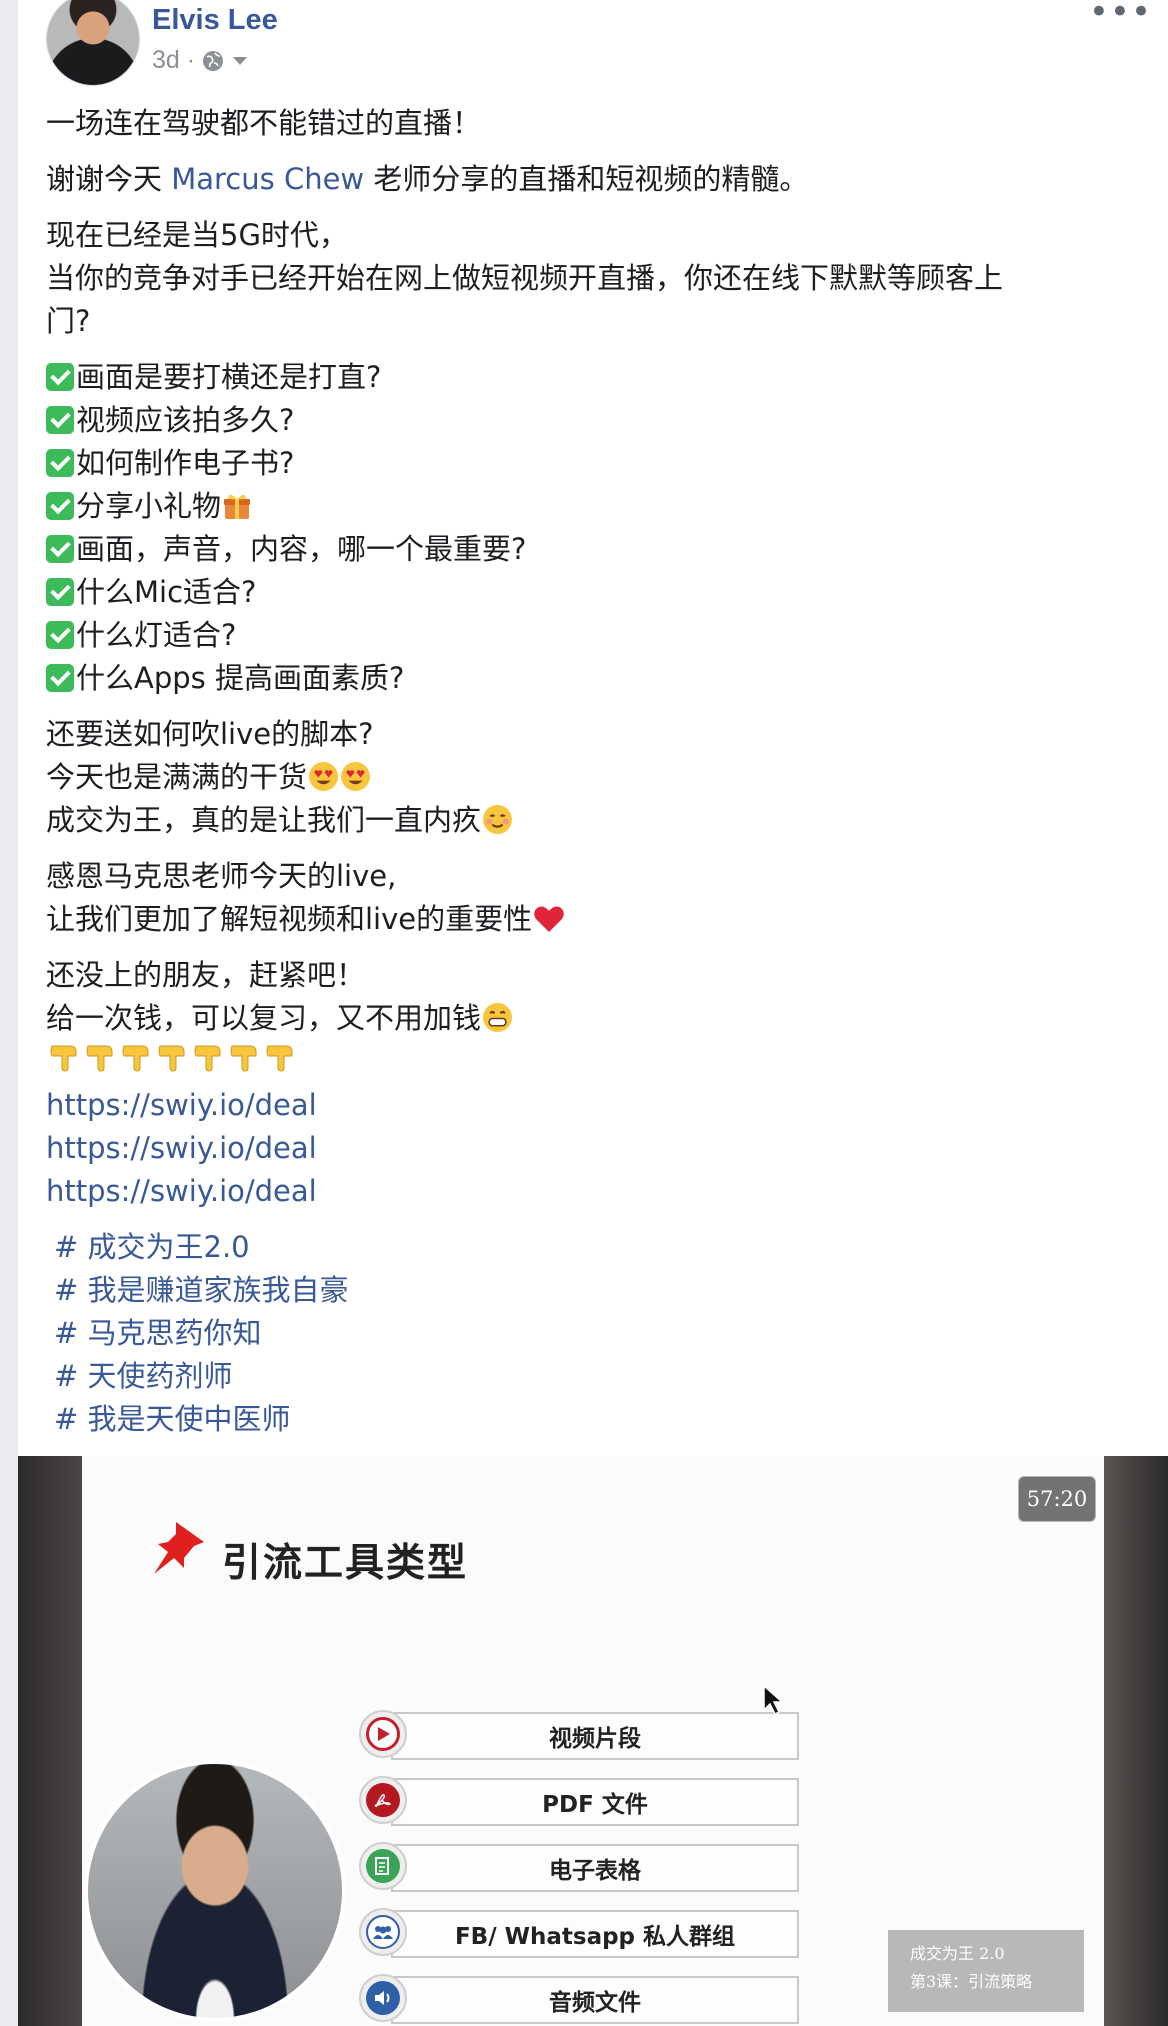 The height and width of the screenshot is (2026, 1168). What do you see at coordinates (240, 61) in the screenshot?
I see `audience-dropdown-icon` at bounding box center [240, 61].